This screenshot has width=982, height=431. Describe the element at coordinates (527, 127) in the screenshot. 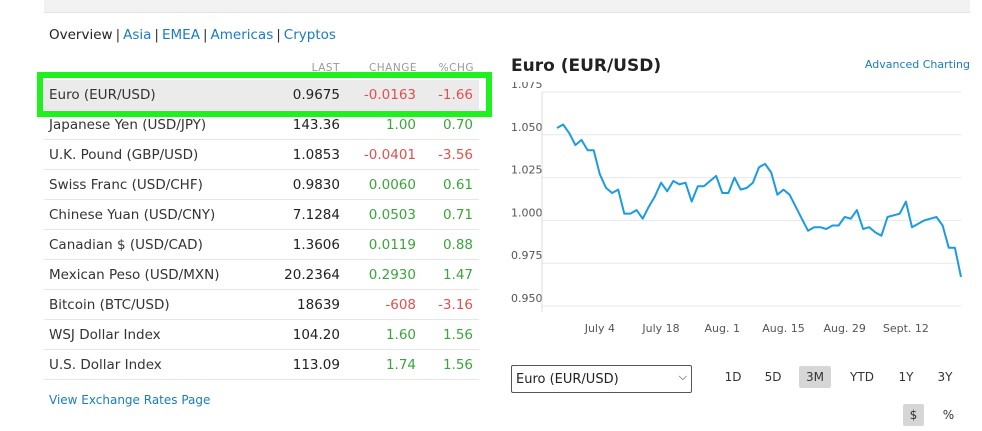

I see `y-tick-label: 1.050` at that location.